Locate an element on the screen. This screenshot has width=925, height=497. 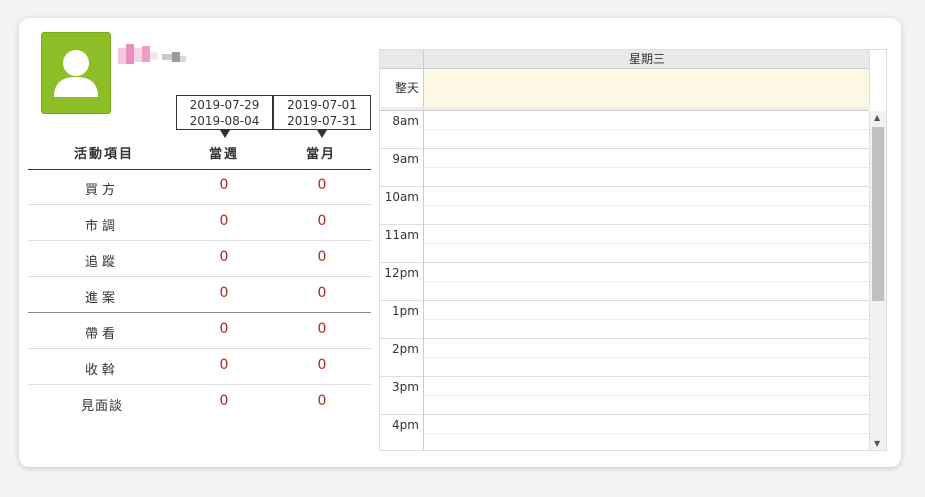
hour-label: 2pm is located at coordinates (401, 358).